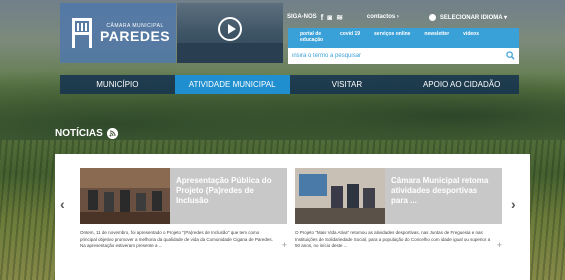 Image resolution: width=565 pixels, height=280 pixels. What do you see at coordinates (135, 35) in the screenshot?
I see `logo-title: PAREDES` at bounding box center [135, 35].